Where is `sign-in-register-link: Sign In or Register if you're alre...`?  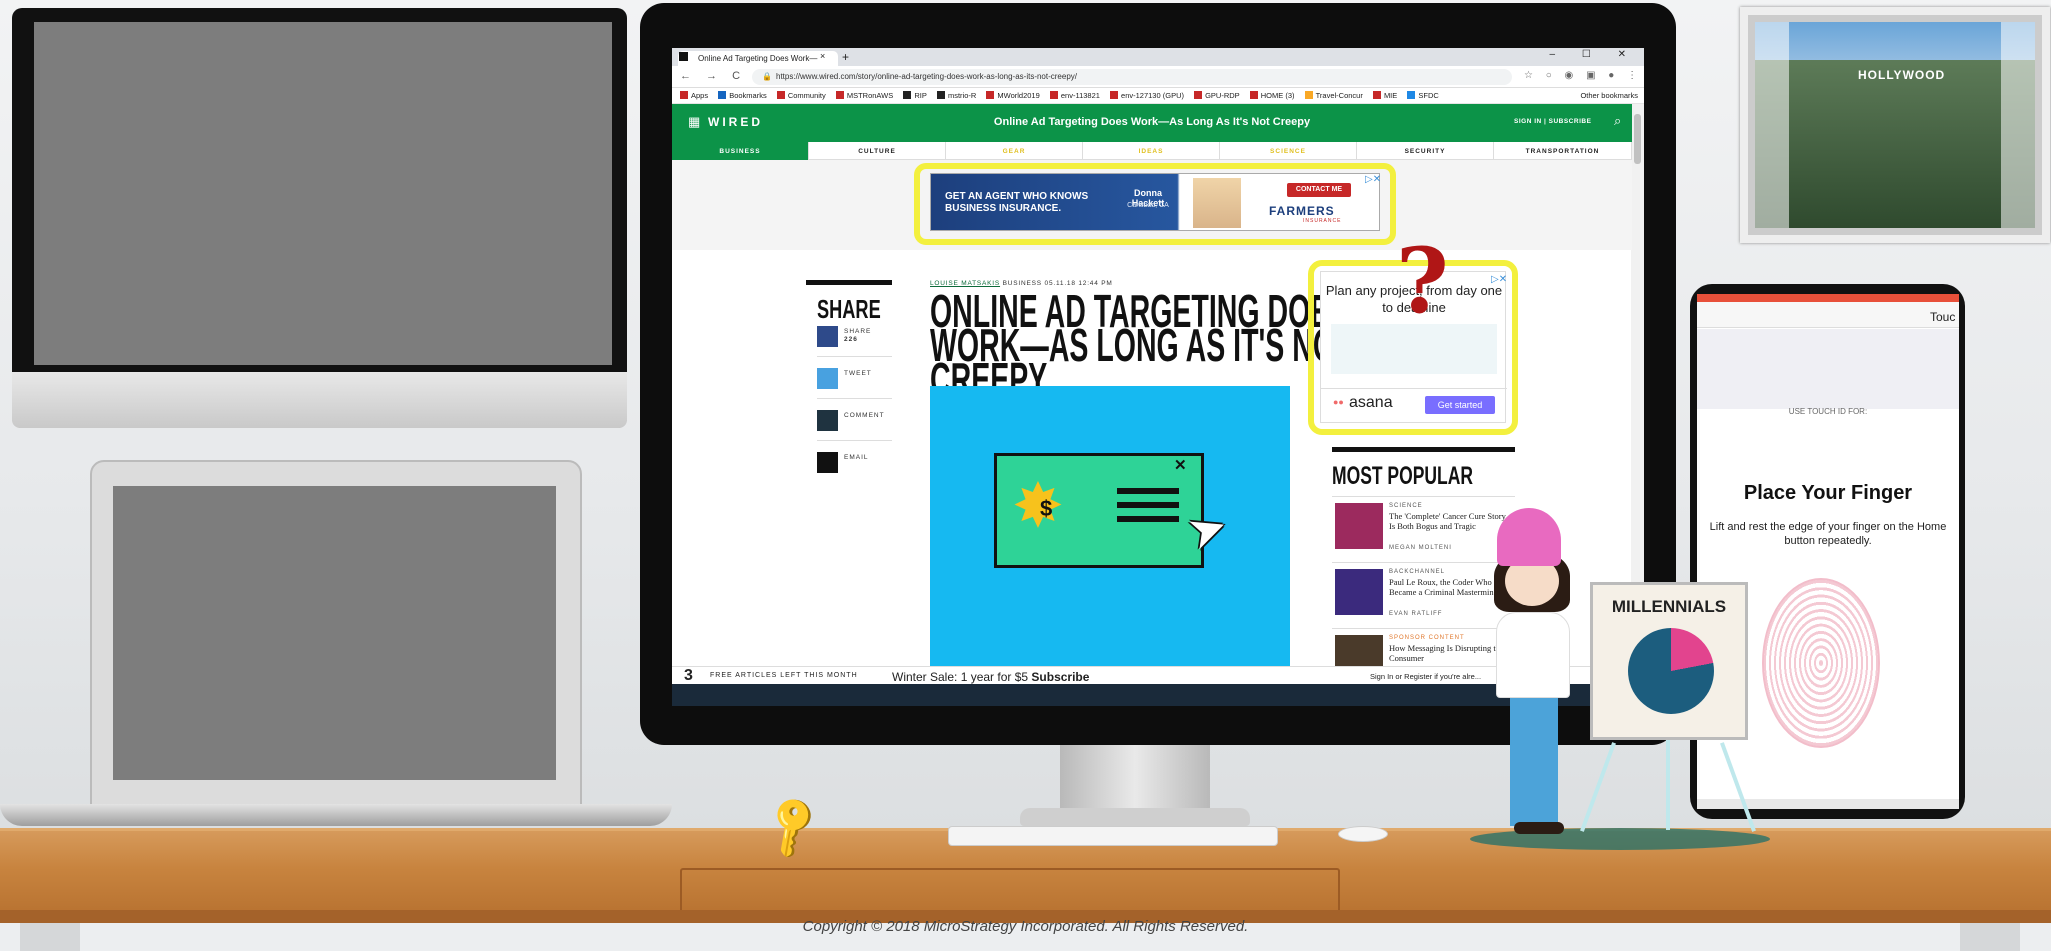 sign-in-register-link: Sign In or Register if you're alre... is located at coordinates (1425, 676).